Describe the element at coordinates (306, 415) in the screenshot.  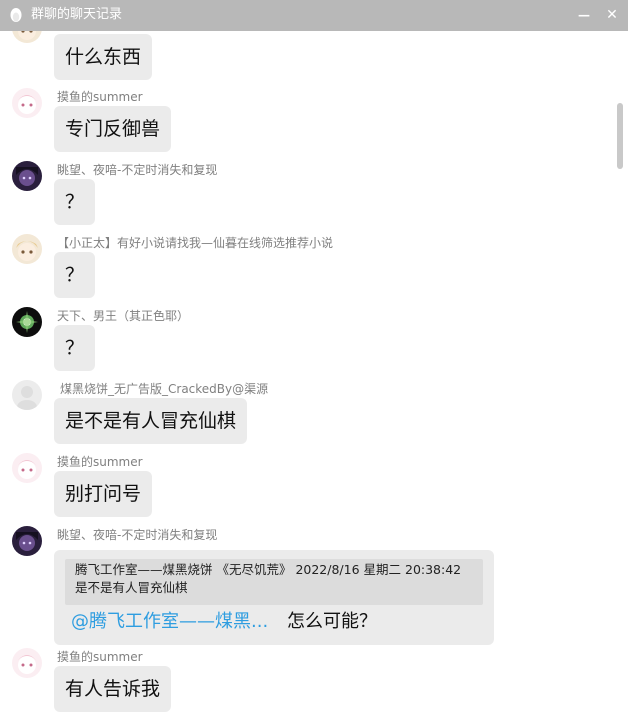
I see `message-item: 煤黑烧饼_无广告版_CrackedBy@渠源 是不是有人冒充仙棋` at that location.